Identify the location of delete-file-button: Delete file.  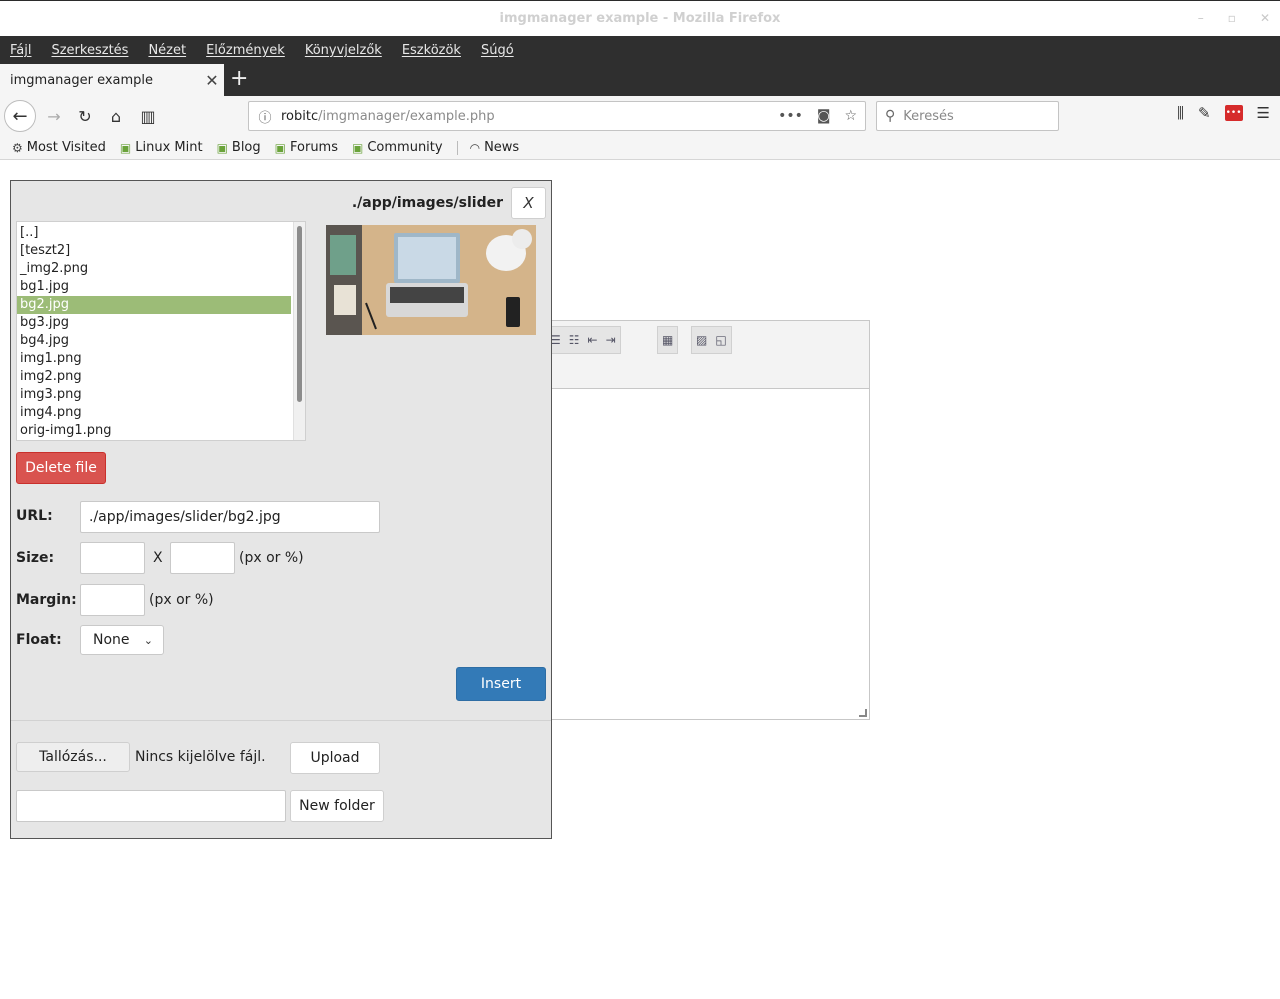
(61, 468).